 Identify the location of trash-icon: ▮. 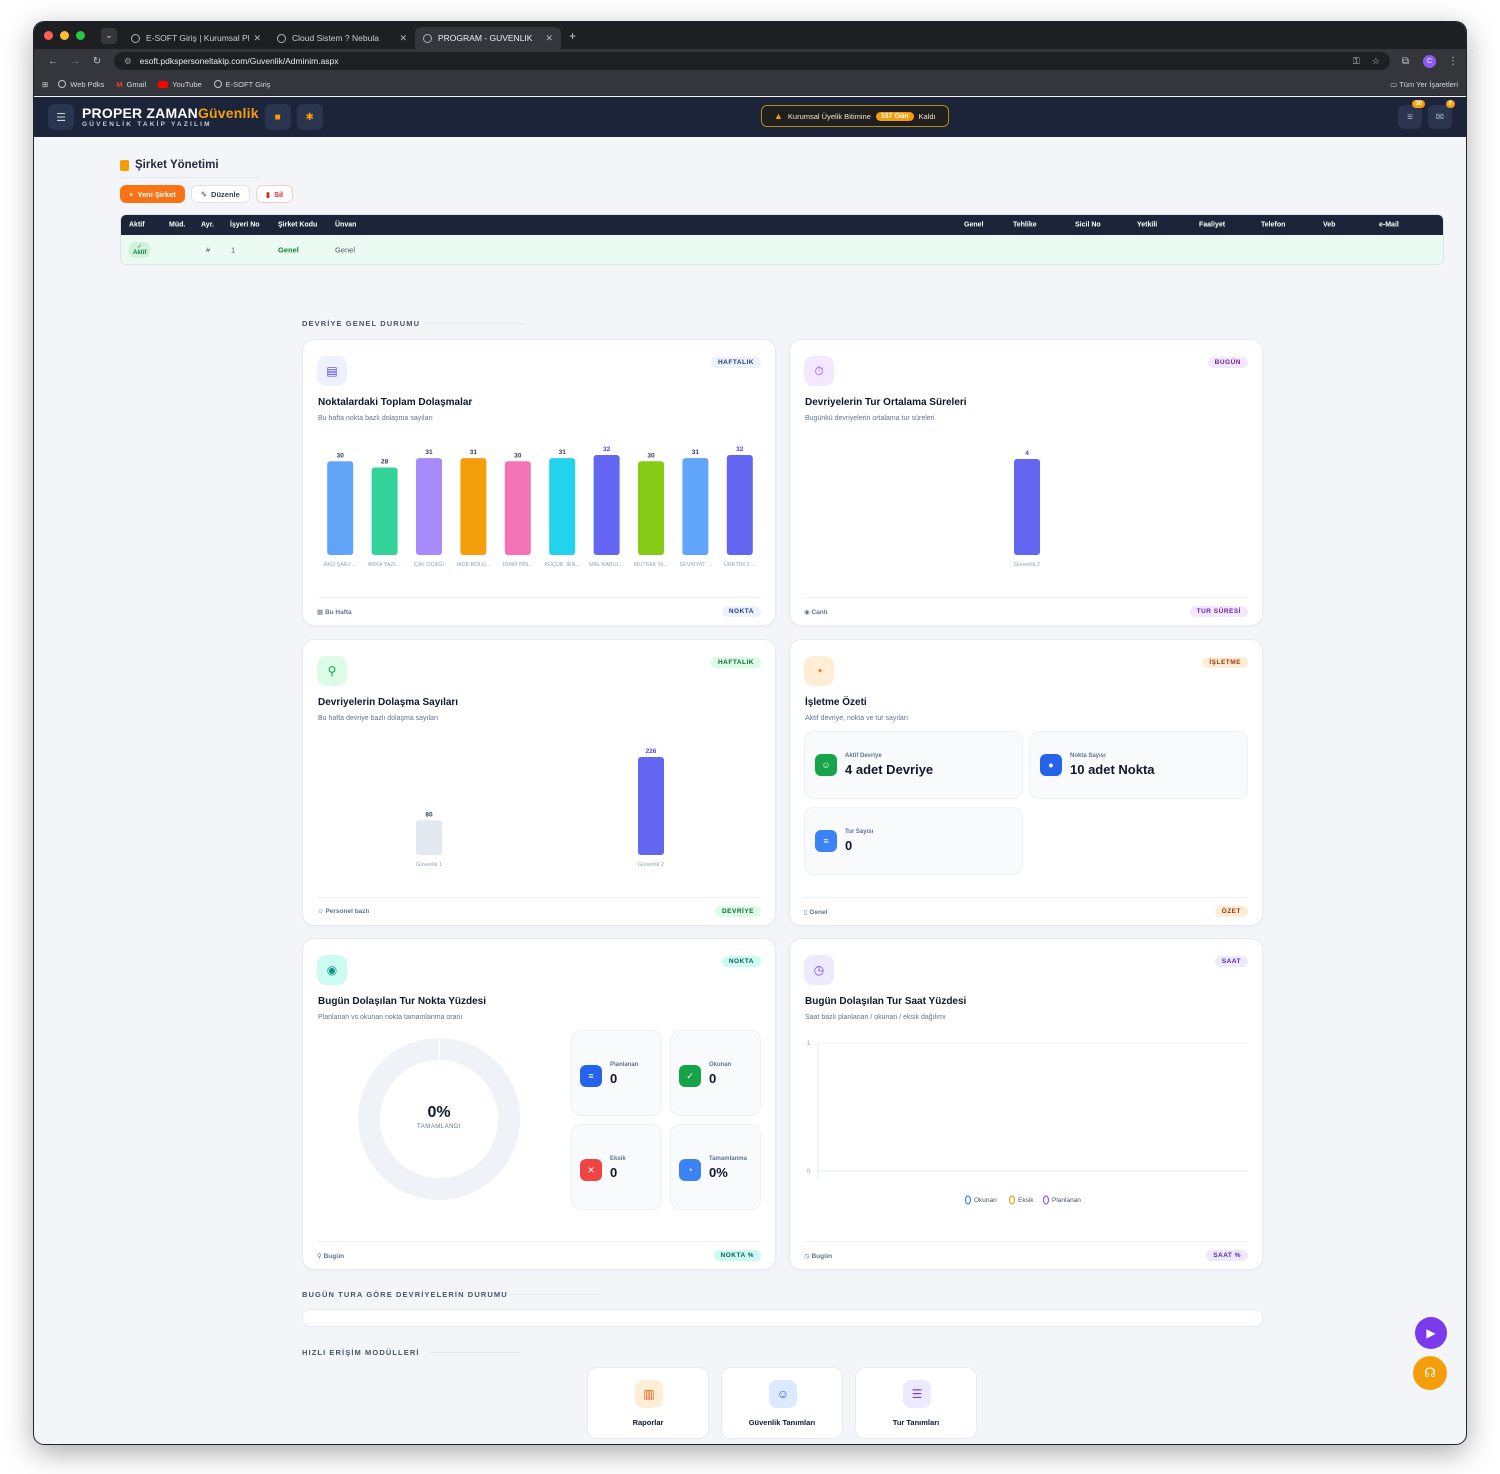
(267, 194).